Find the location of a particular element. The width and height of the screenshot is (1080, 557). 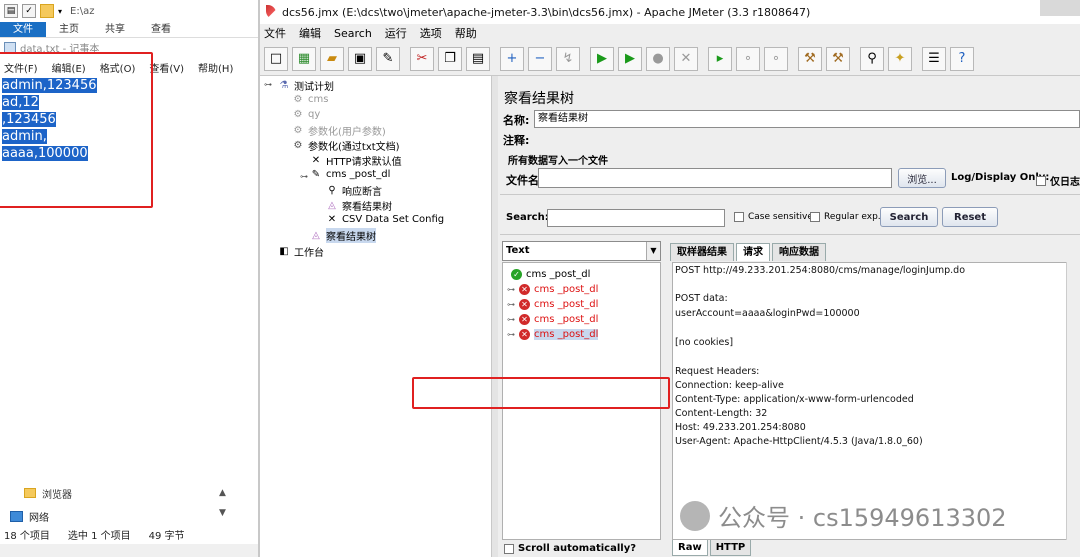

paste-icon: ▤ is located at coordinates (478, 58).